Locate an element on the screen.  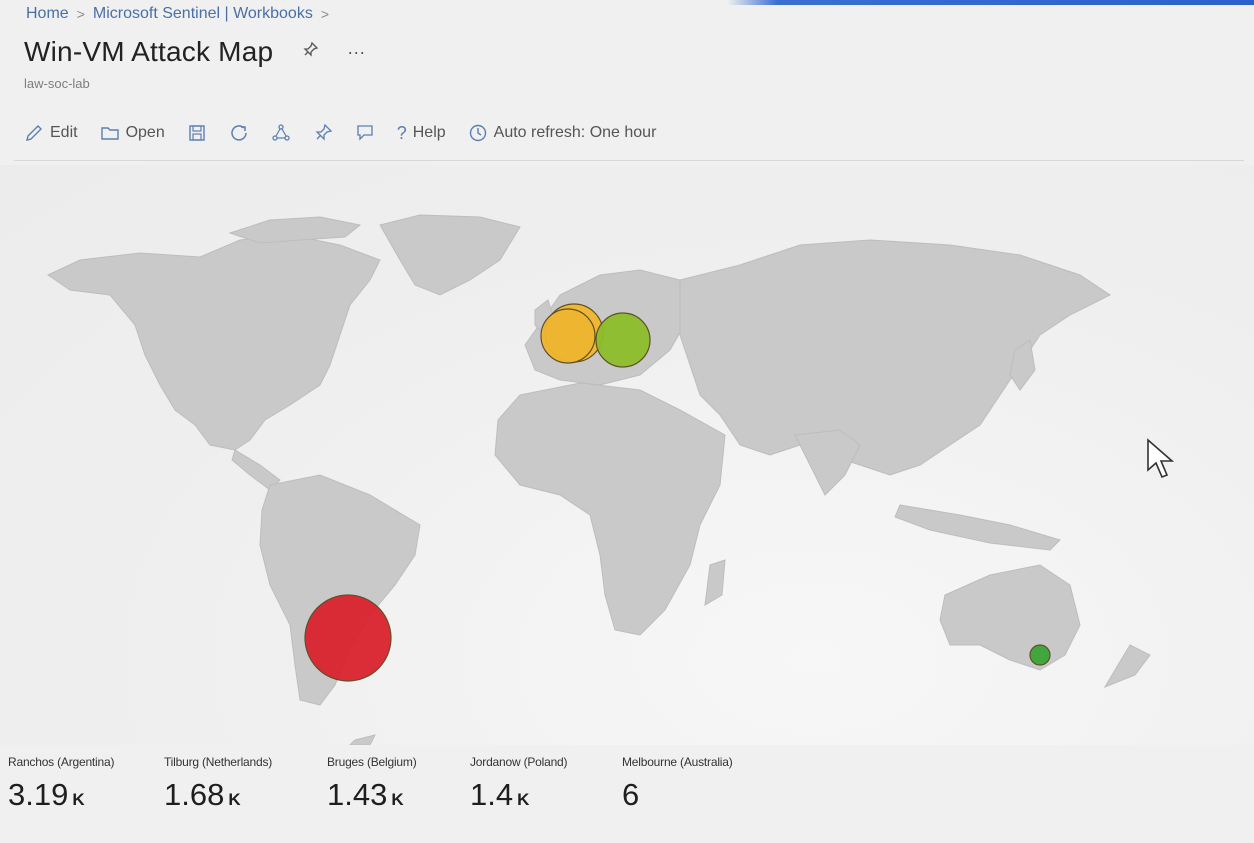
stat-value: 1.68 K is located at coordinates (202, 794).